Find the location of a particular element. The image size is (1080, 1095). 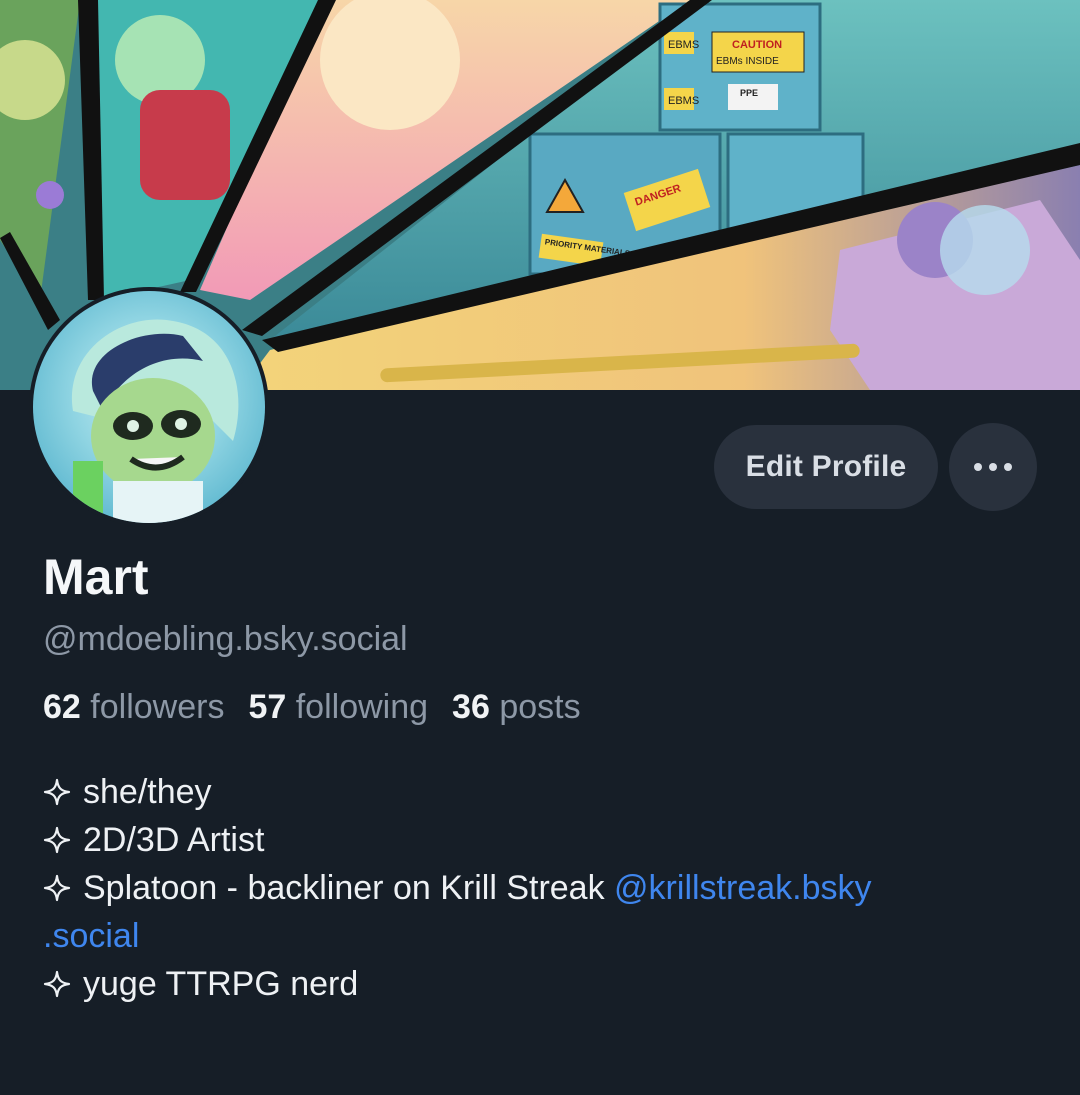

profile-stats: 62 followers 57 following 36 posts is located at coordinates (312, 707).